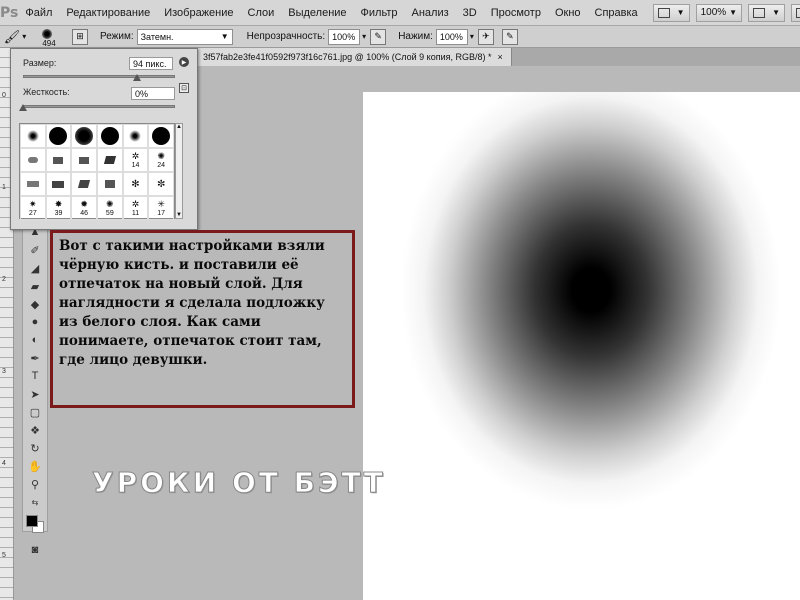  What do you see at coordinates (179, 171) in the screenshot?
I see `preset-scrollbar: ▲ ▼` at bounding box center [179, 171].